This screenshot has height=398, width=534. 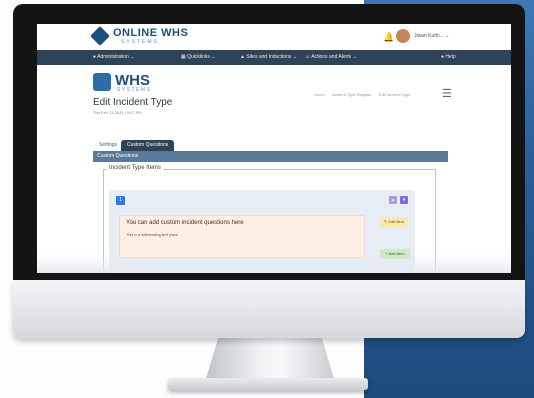 I want to click on move-up-icon: ▴, so click(x=393, y=200).